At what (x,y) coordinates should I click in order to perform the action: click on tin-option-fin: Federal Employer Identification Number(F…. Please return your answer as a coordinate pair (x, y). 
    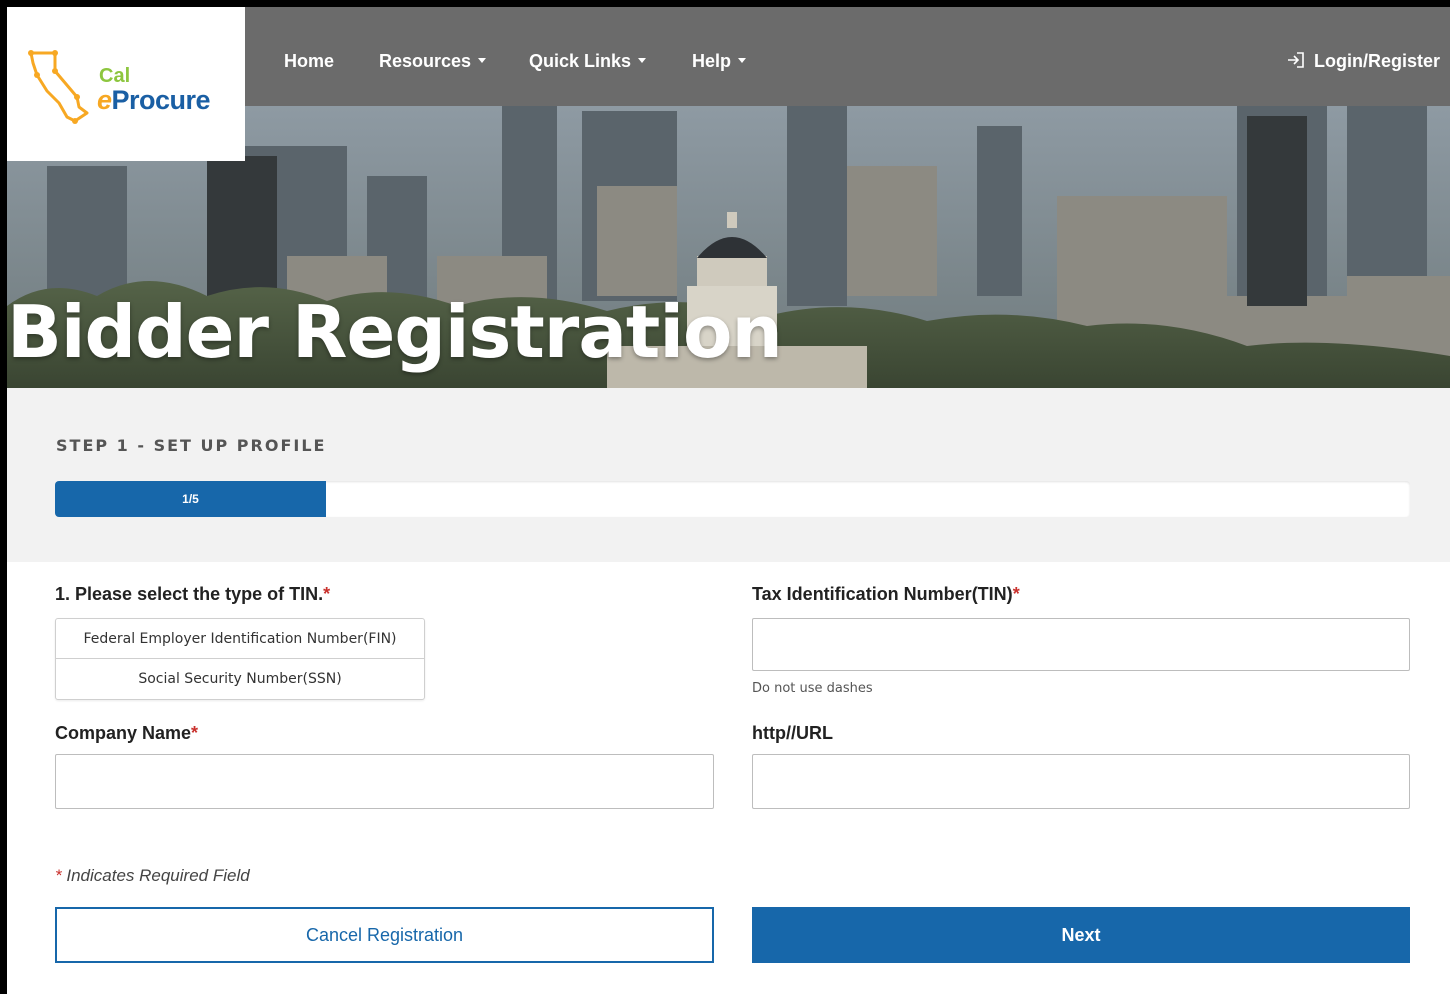
    Looking at the image, I should click on (240, 639).